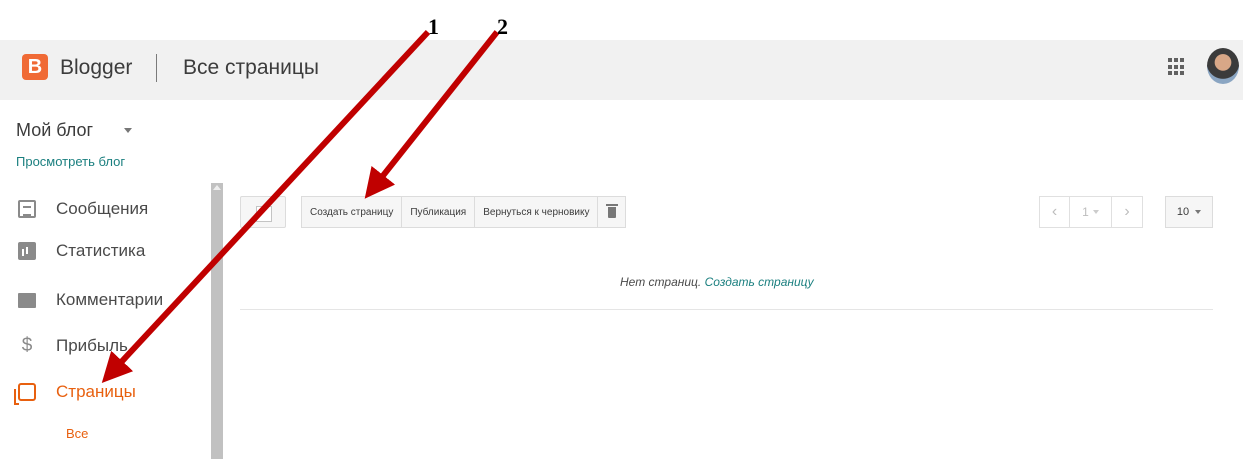  I want to click on next-page-button: ›, so click(1127, 212).